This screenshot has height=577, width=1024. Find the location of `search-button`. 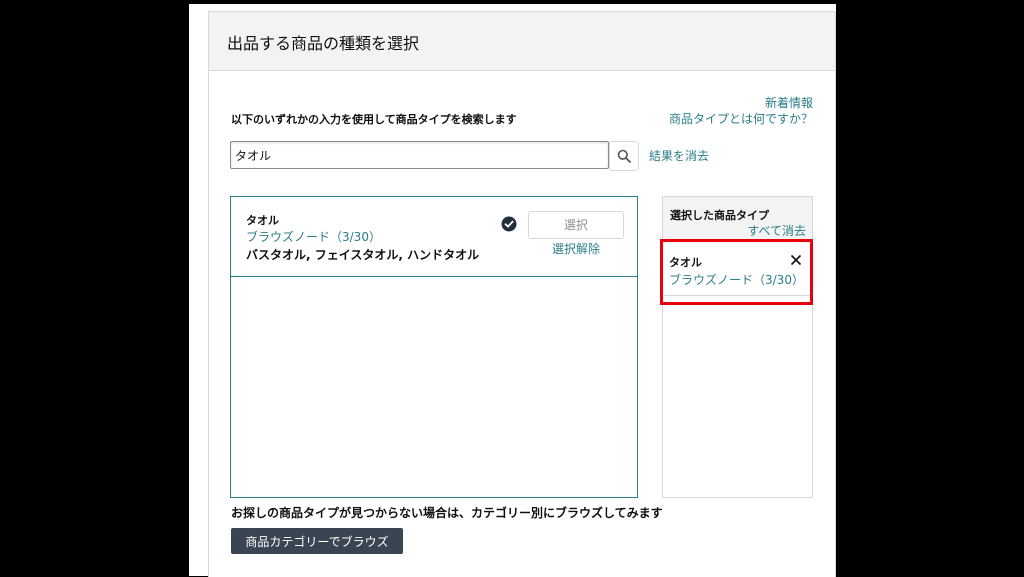

search-button is located at coordinates (624, 156).